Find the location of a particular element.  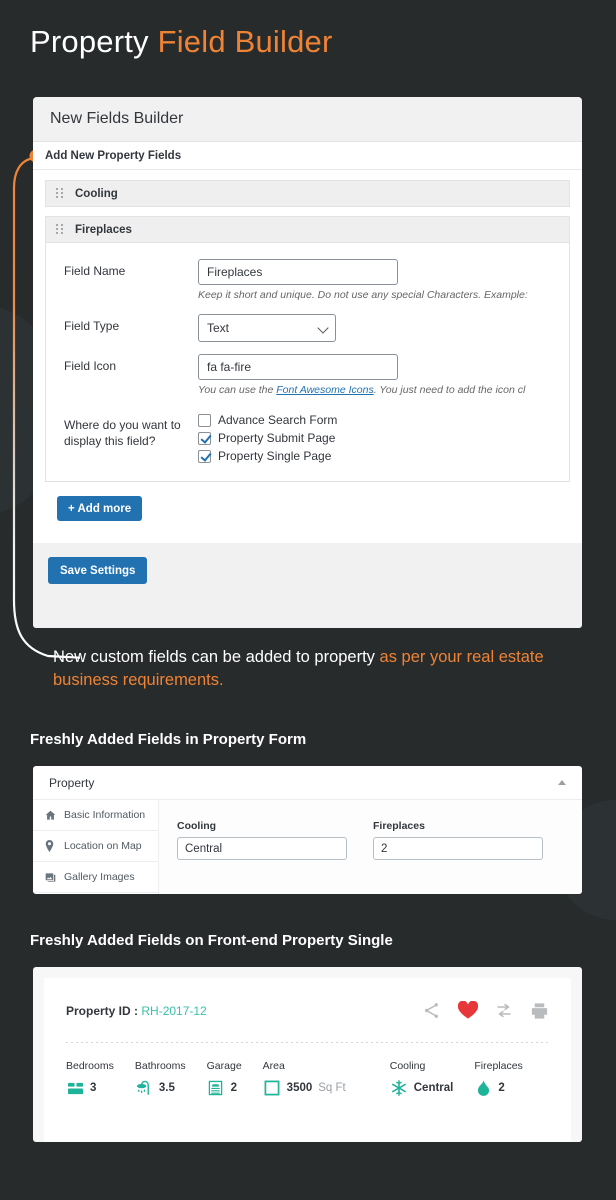

section-divider is located at coordinates (307, 1042).